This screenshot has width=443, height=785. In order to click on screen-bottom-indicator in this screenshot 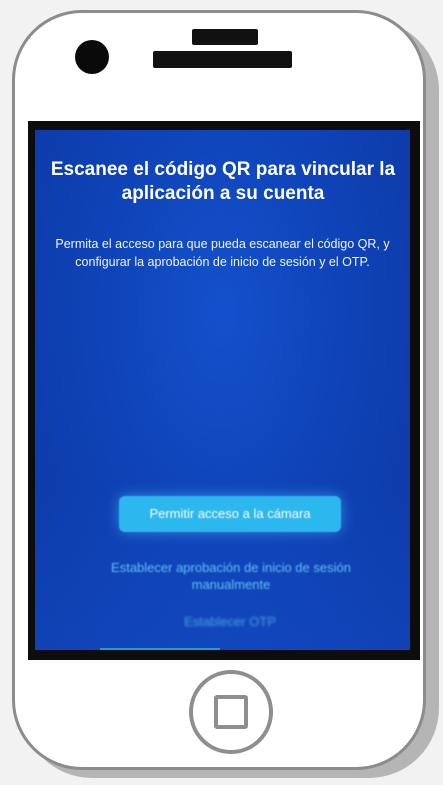, I will do `click(160, 649)`.